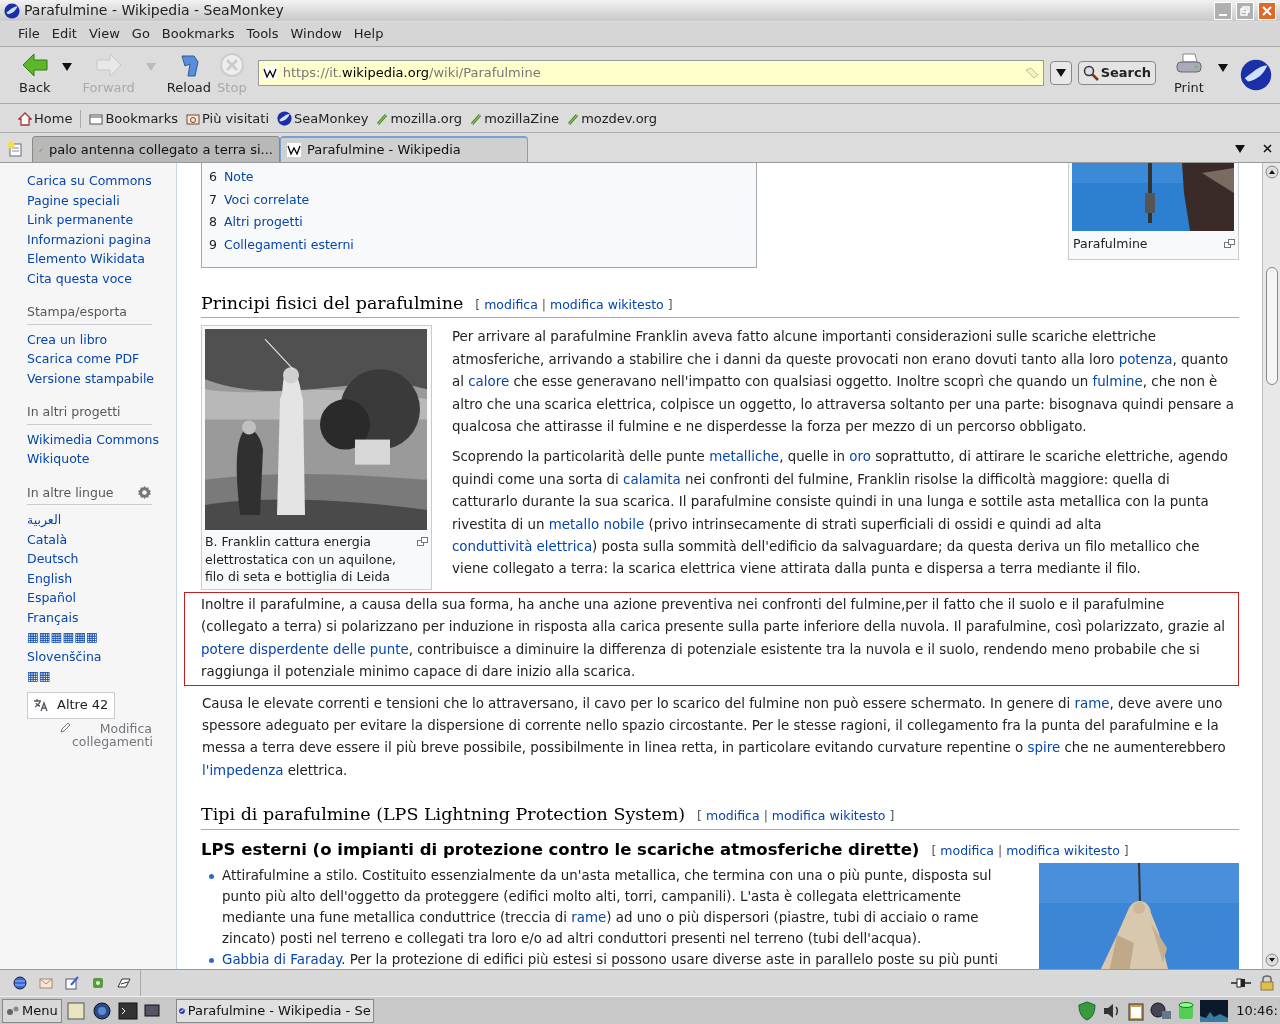 The image size is (1280, 1024). I want to click on sidebar-link: Pagine speciali, so click(98, 200).